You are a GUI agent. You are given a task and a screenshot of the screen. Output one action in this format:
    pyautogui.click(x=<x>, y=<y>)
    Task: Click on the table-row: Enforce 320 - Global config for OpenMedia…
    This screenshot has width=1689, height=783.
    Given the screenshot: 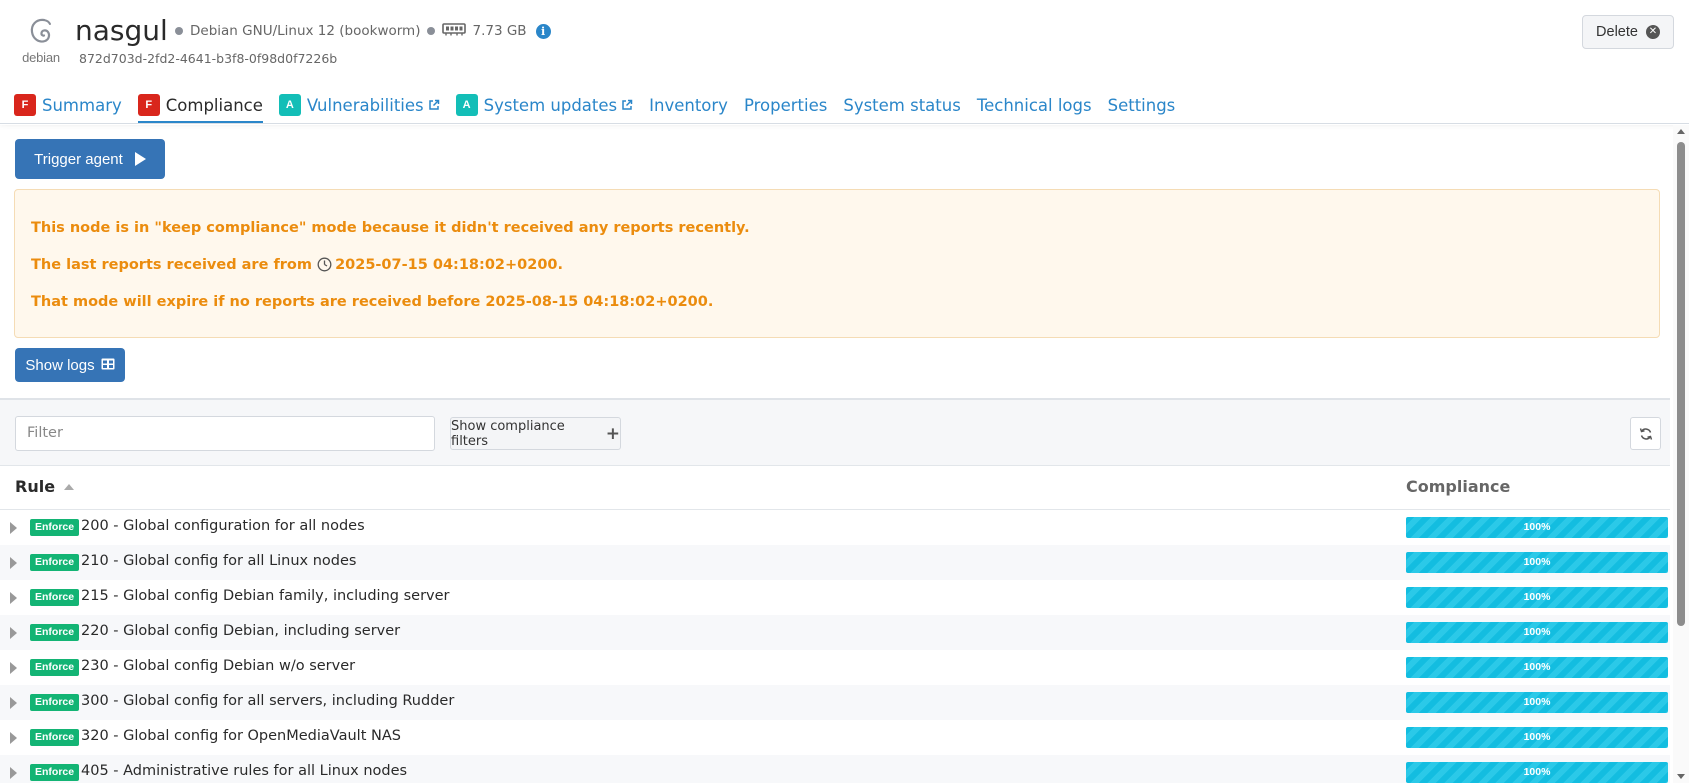 What is the action you would take?
    pyautogui.click(x=835, y=737)
    